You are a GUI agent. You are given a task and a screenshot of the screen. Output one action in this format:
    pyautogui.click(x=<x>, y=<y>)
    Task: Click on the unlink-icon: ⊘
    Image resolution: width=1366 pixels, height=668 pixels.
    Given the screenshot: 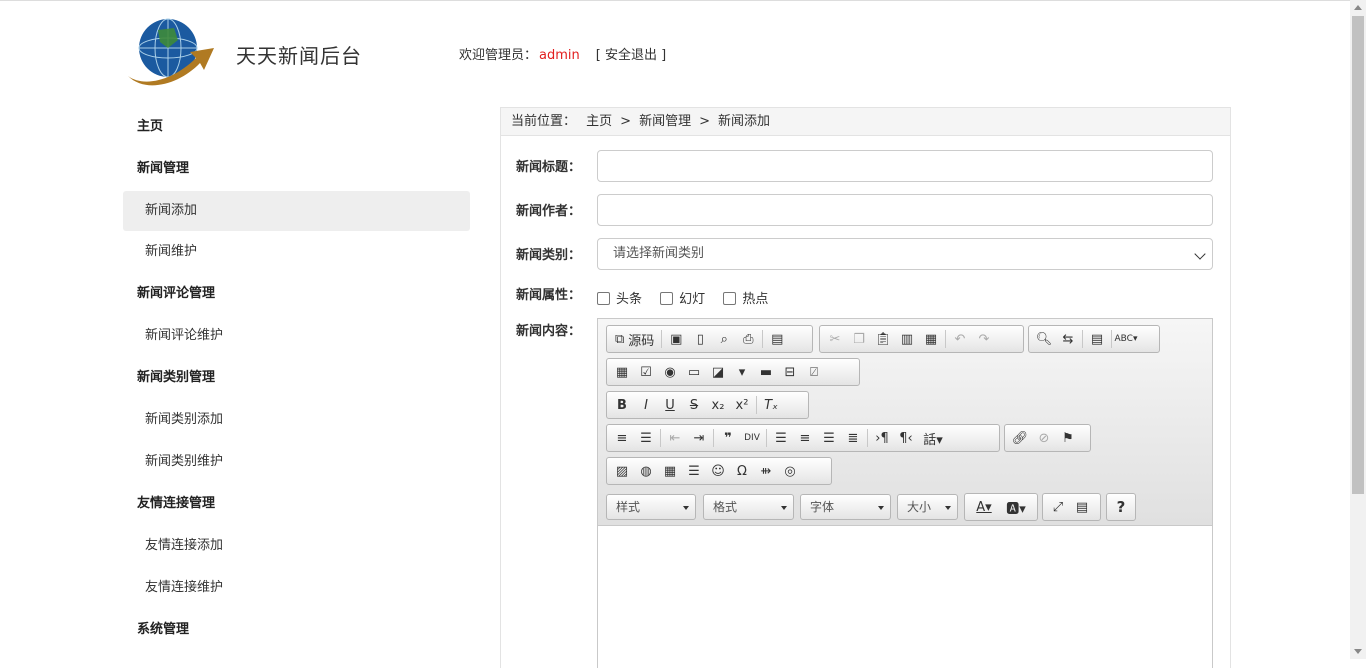 What is the action you would take?
    pyautogui.click(x=1044, y=438)
    